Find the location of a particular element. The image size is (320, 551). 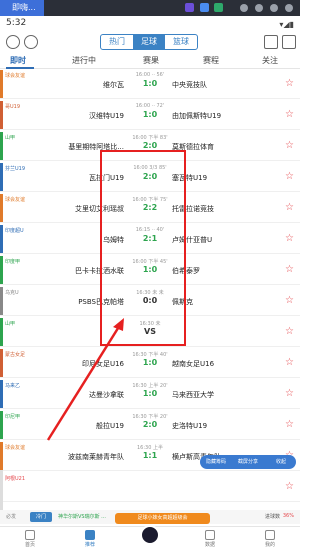

cold-button: 冷门 is located at coordinates (41, 517).